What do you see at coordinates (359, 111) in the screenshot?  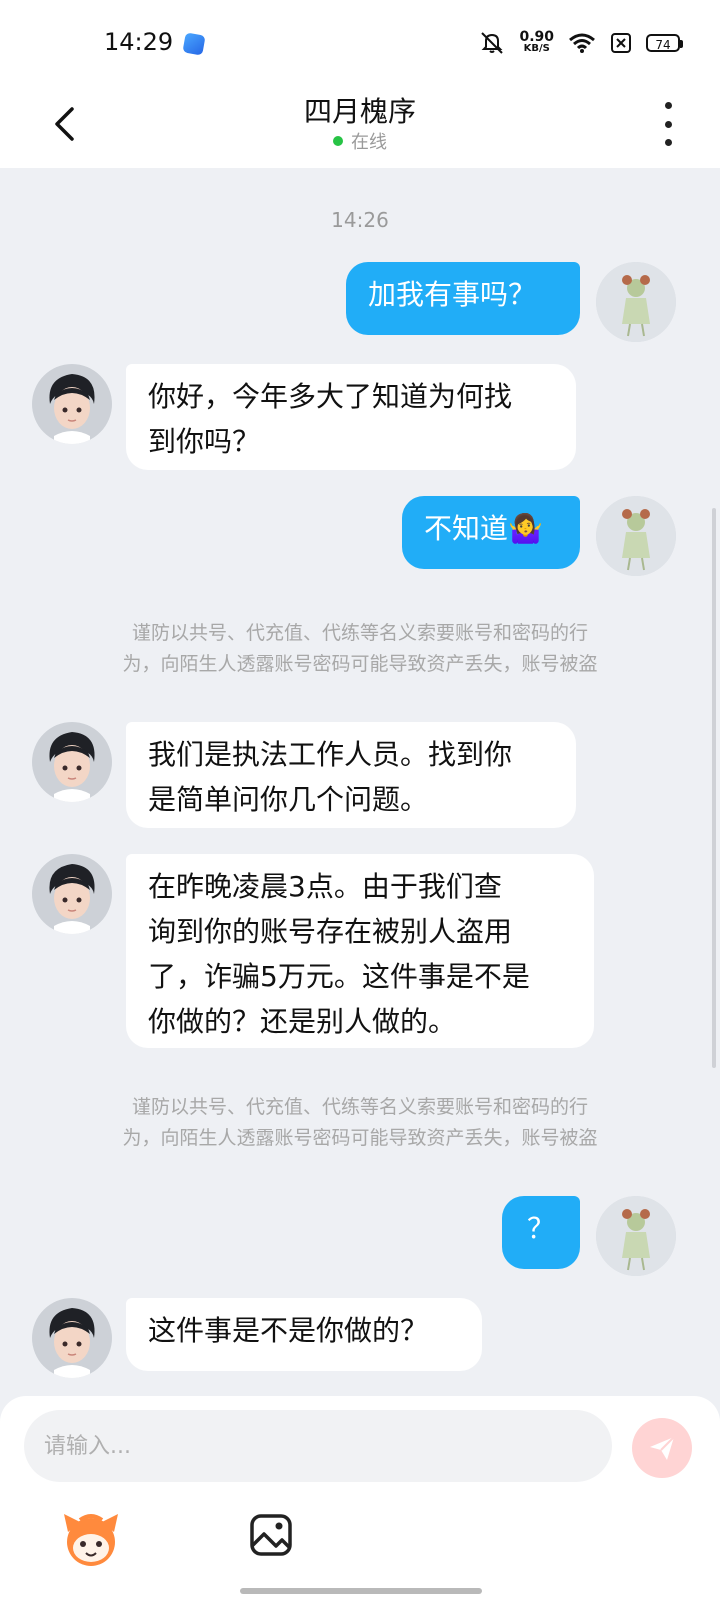 I see `contact-name: 四月槐序` at bounding box center [359, 111].